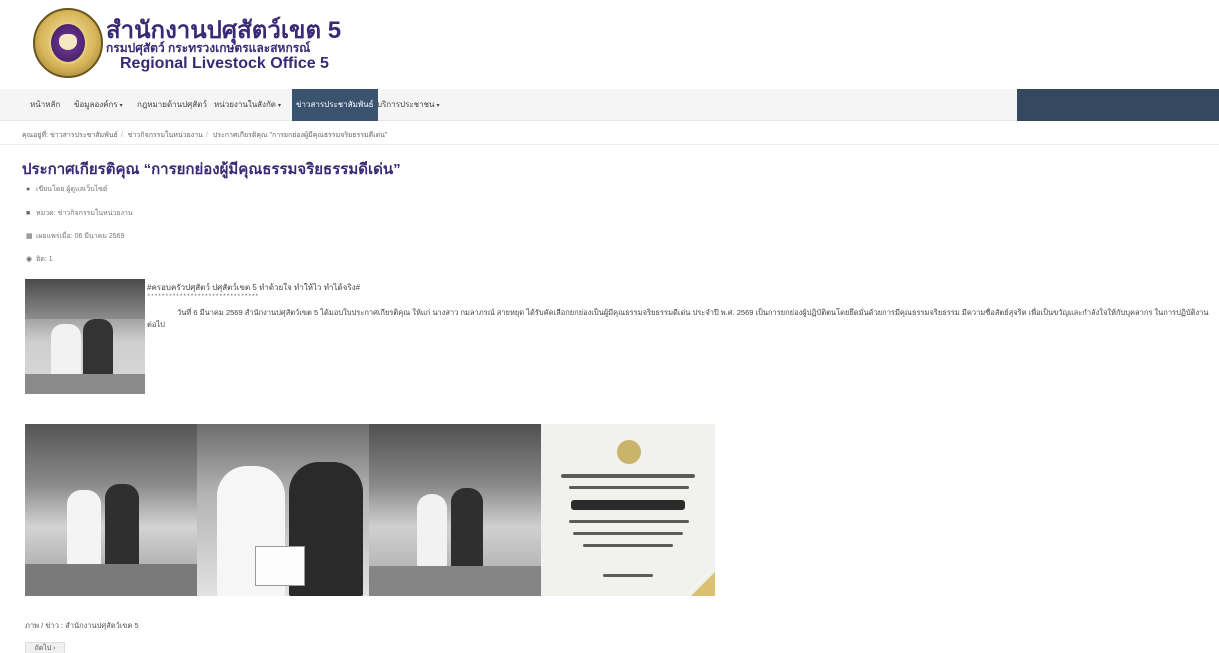 Image resolution: width=1219 pixels, height=653 pixels. What do you see at coordinates (79, 213) in the screenshot?
I see `article-category: ■ หมวด: ข่าวกิจกรรมในหน่วยงาน` at bounding box center [79, 213].